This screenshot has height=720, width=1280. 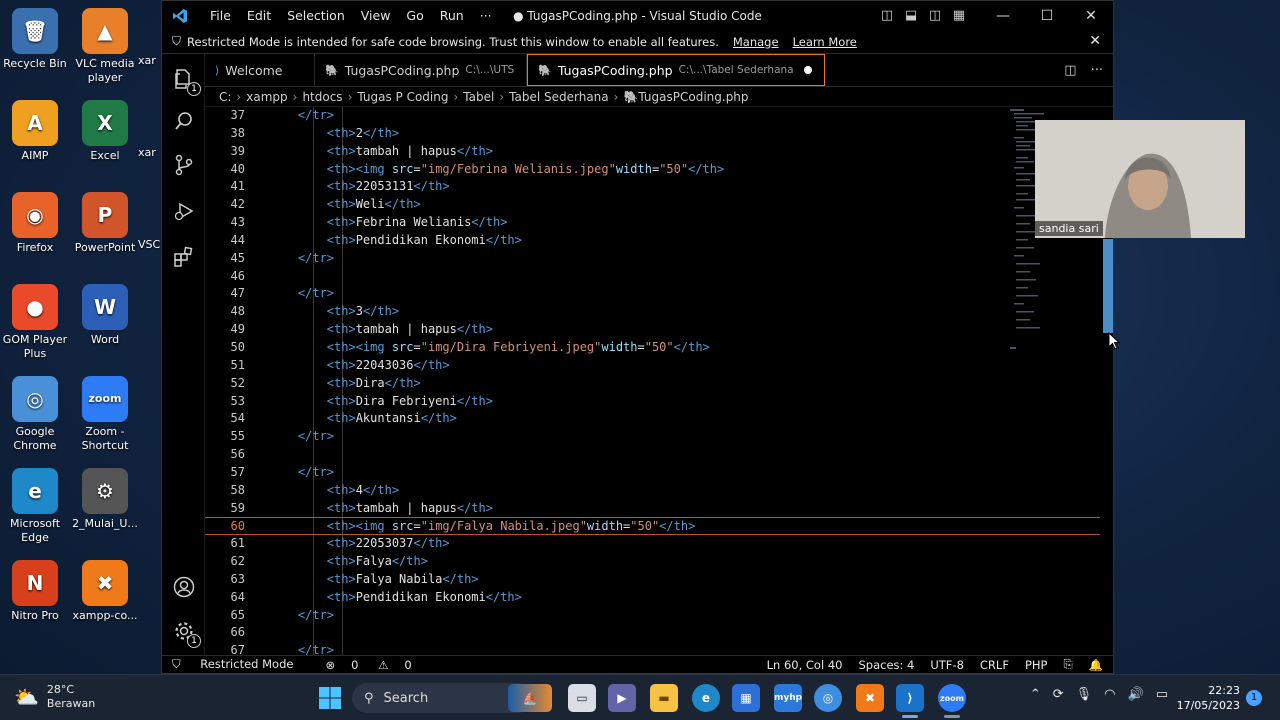 What do you see at coordinates (994, 665) in the screenshot?
I see `eol-status: CRLF` at bounding box center [994, 665].